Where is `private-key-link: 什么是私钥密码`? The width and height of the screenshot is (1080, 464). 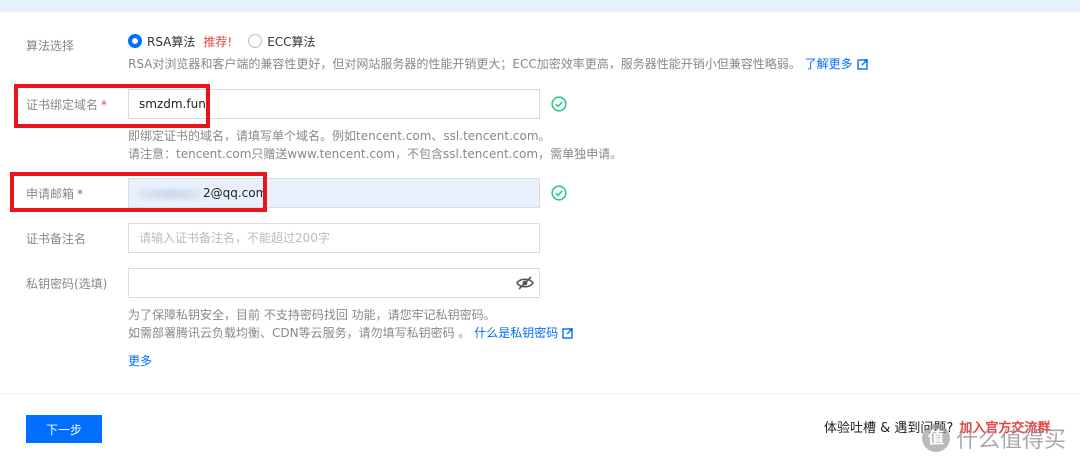
private-key-link: 什么是私钥密码 is located at coordinates (523, 333).